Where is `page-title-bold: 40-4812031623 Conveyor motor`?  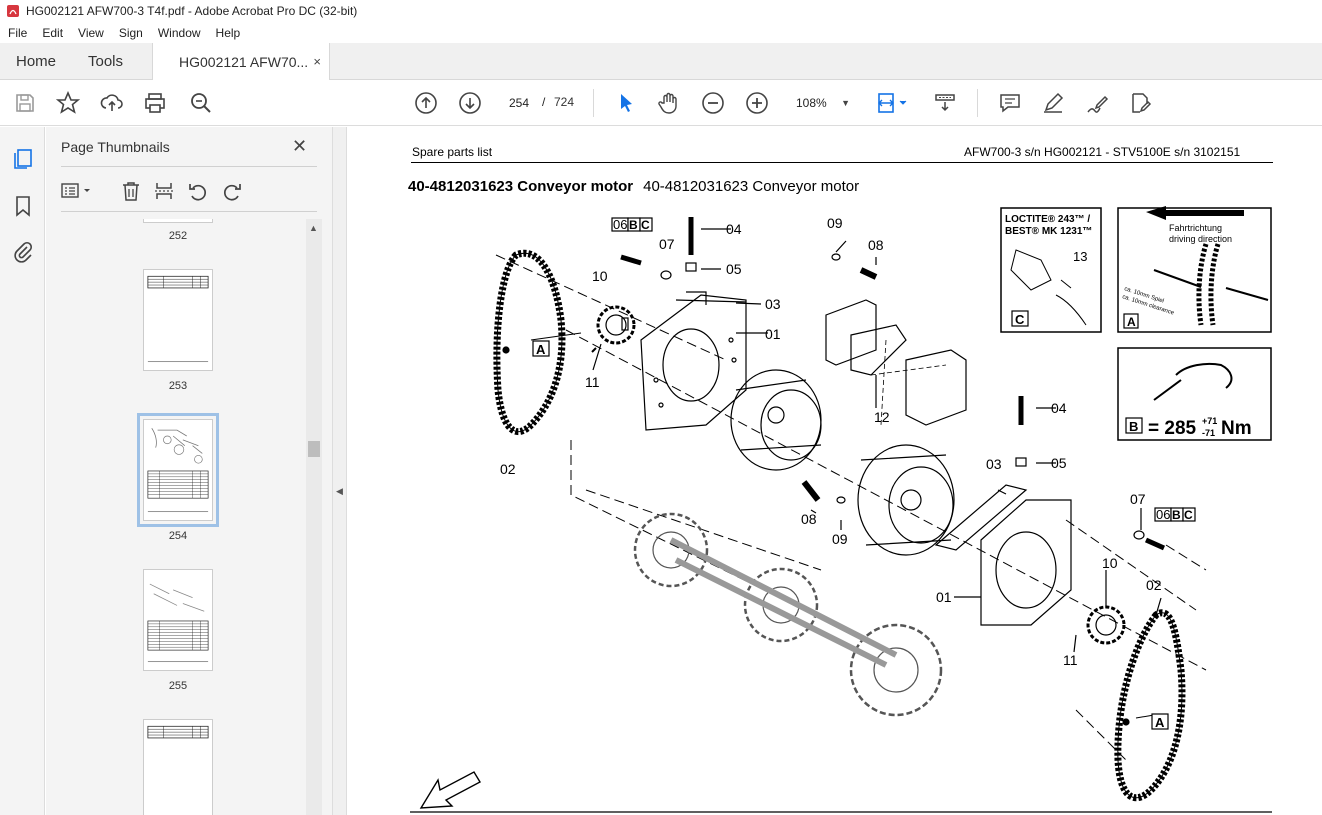 page-title-bold: 40-4812031623 Conveyor motor is located at coordinates (521, 186).